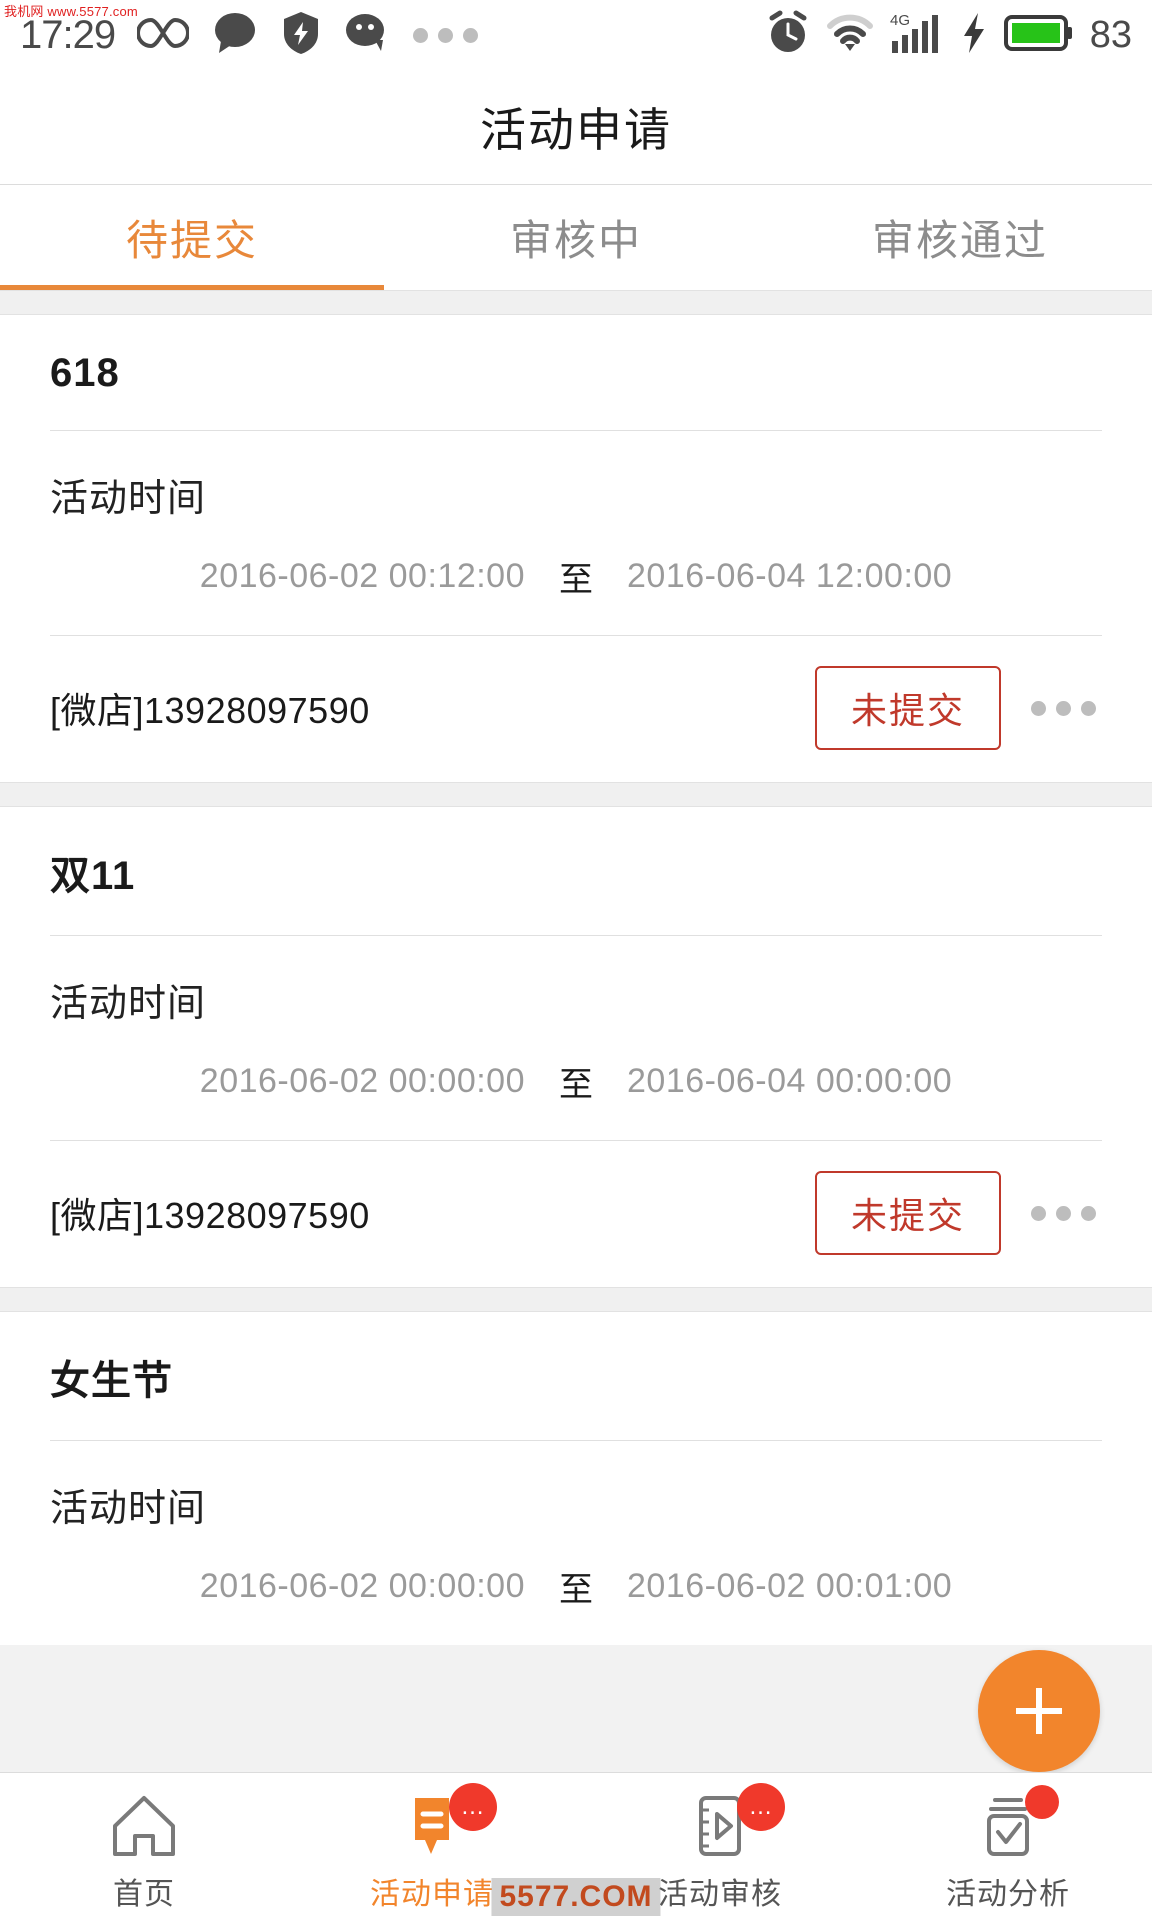  What do you see at coordinates (790, 1081) in the screenshot?
I see `activity-end-time: 2016-06-04 00:00:00` at bounding box center [790, 1081].